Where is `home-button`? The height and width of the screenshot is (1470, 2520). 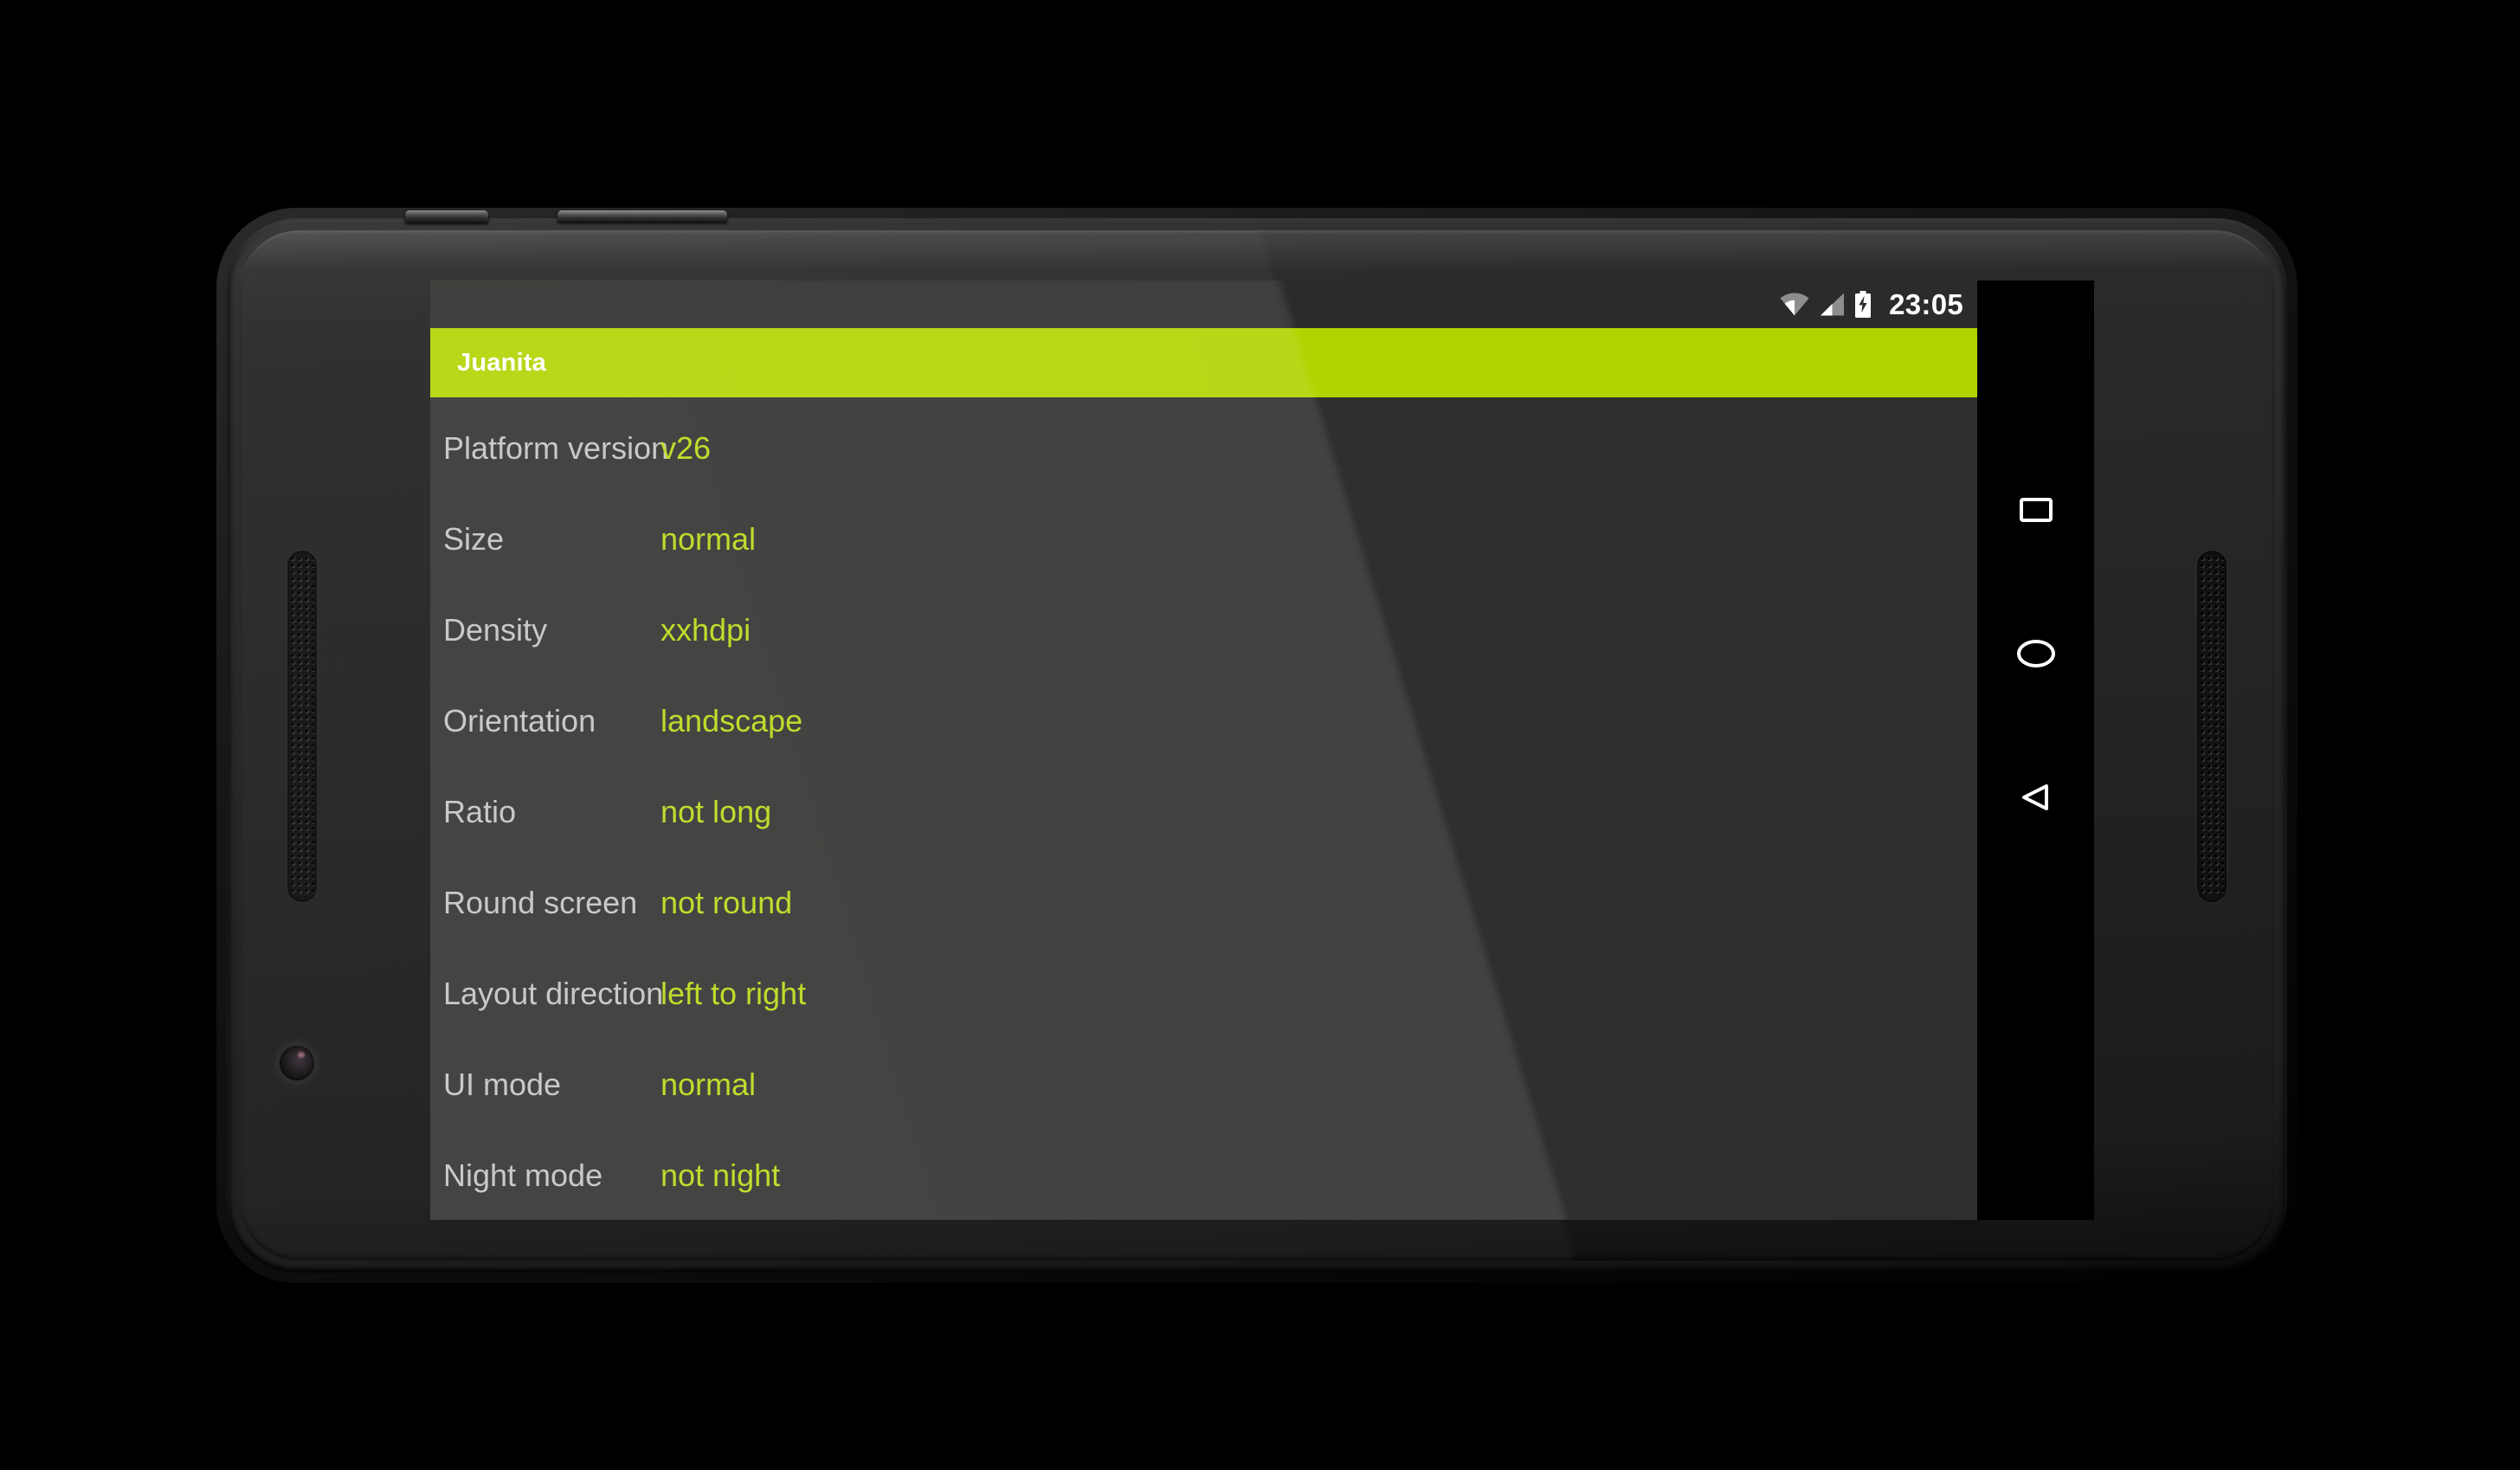 home-button is located at coordinates (2035, 654).